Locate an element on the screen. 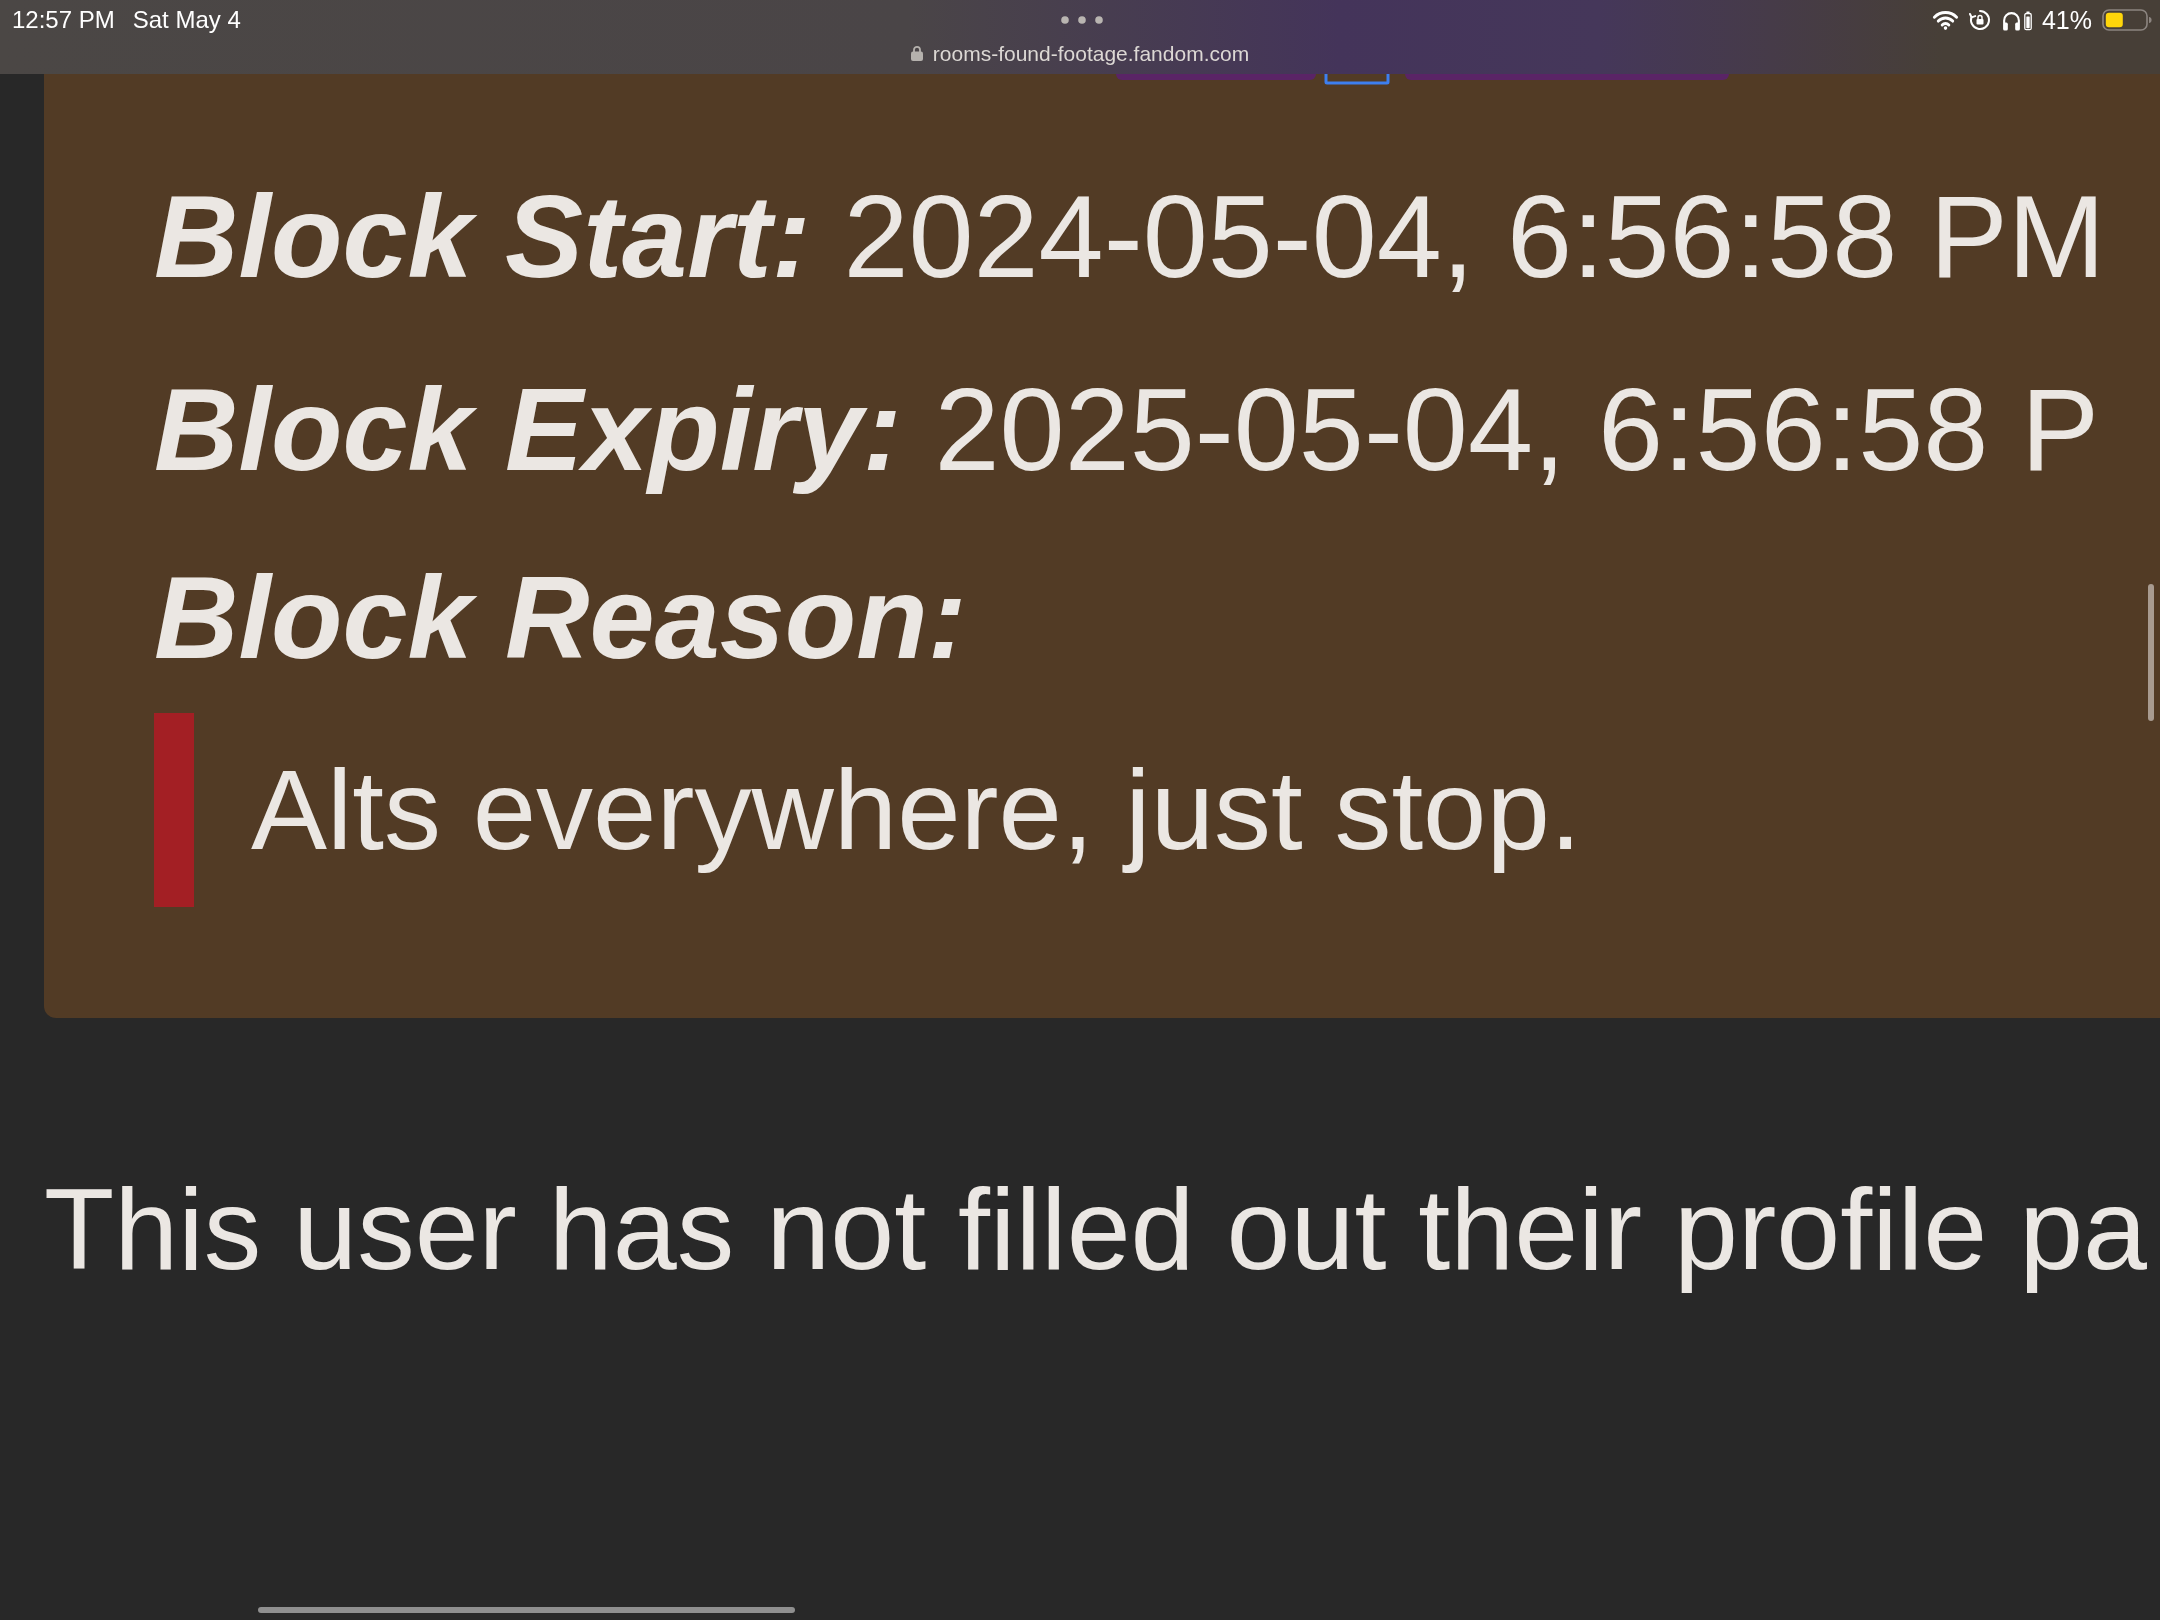  field-value: 2025-05-04, 6:56:58 P is located at coordinates (1516, 430).